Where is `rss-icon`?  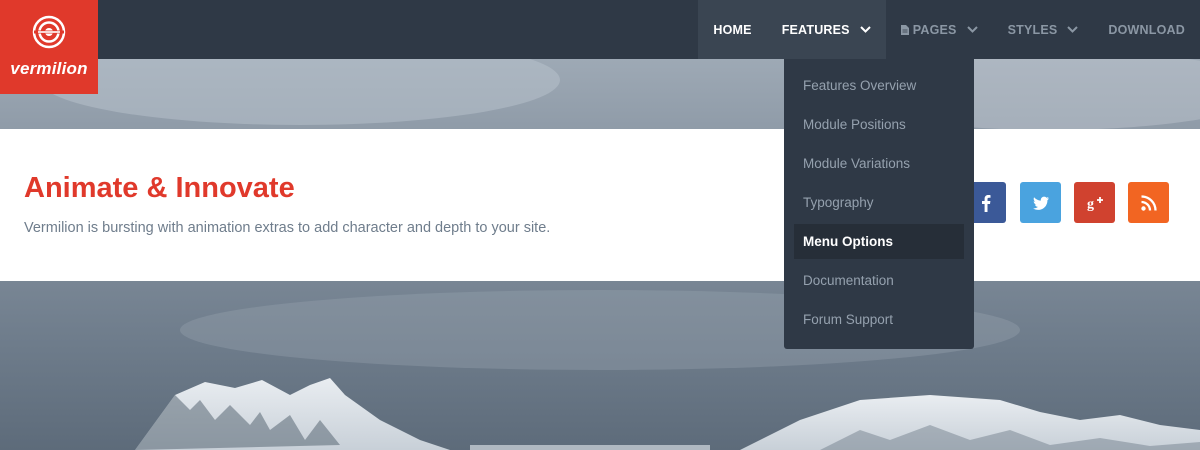 rss-icon is located at coordinates (1148, 202).